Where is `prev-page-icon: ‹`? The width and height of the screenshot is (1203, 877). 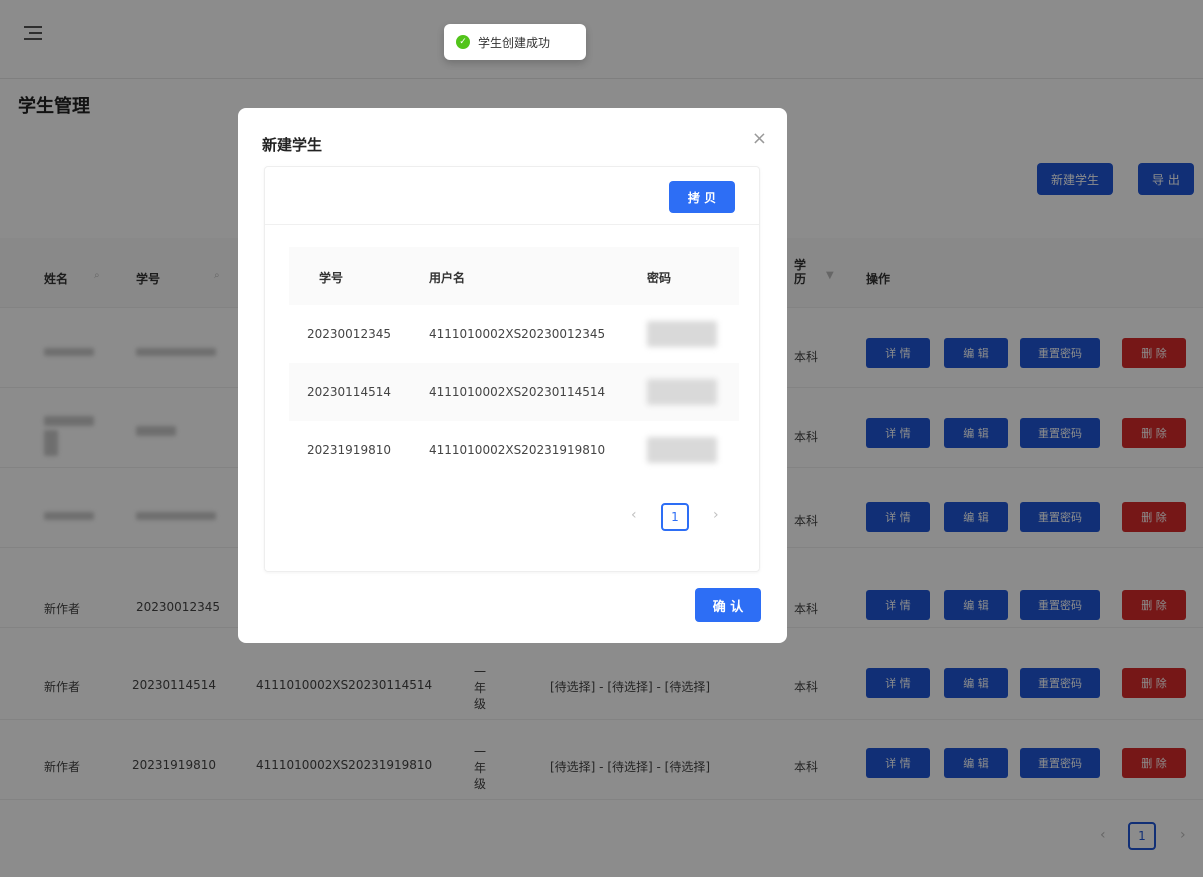 prev-page-icon: ‹ is located at coordinates (634, 515).